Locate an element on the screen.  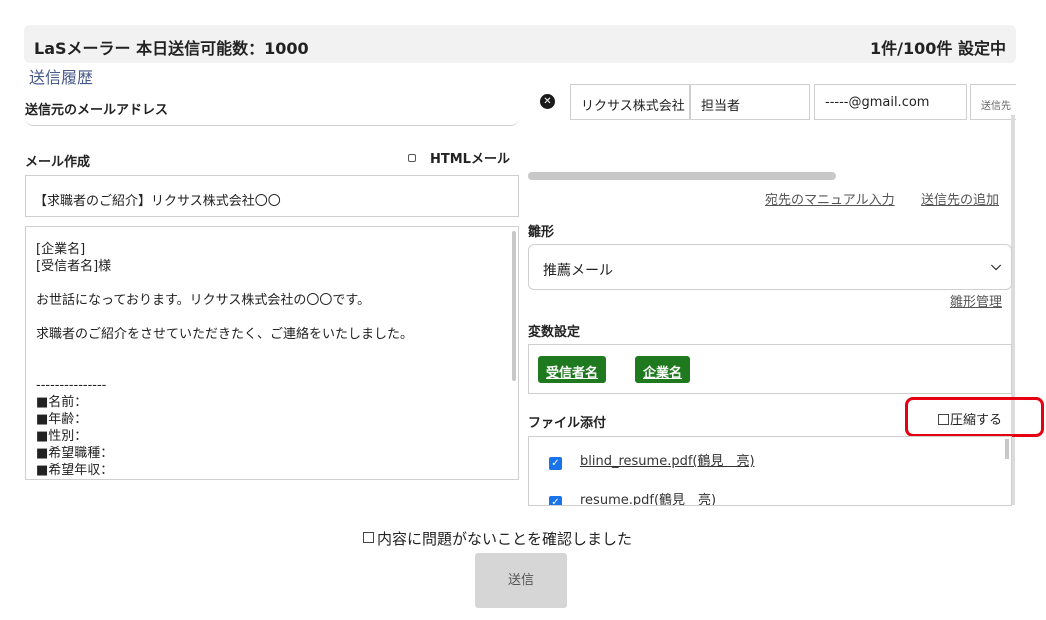
send-history-link: 送信履歴 is located at coordinates (61, 76).